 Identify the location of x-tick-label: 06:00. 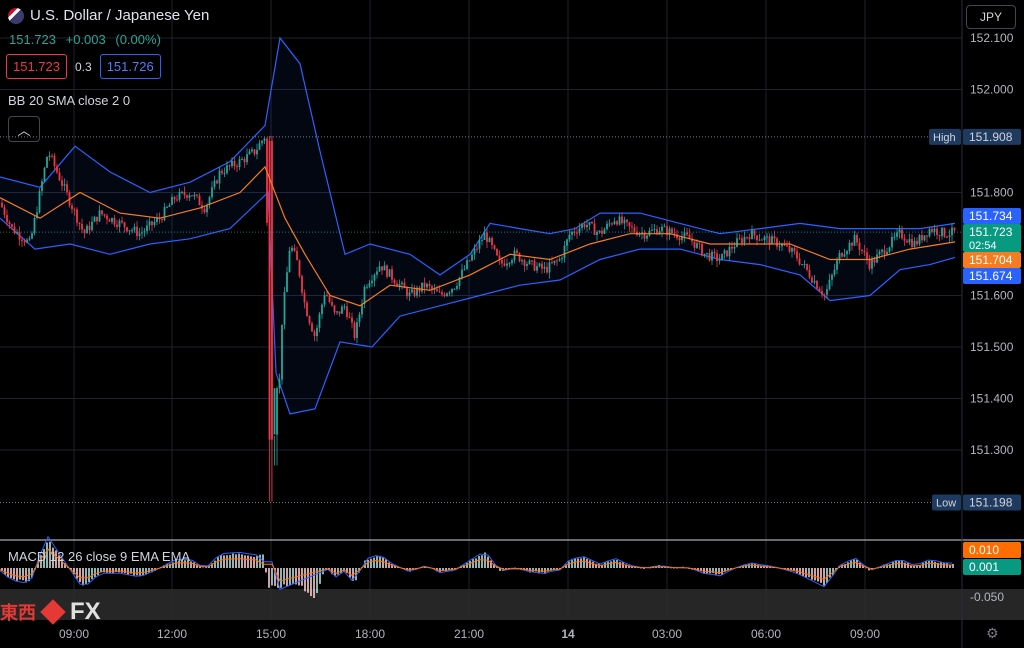
(766, 634).